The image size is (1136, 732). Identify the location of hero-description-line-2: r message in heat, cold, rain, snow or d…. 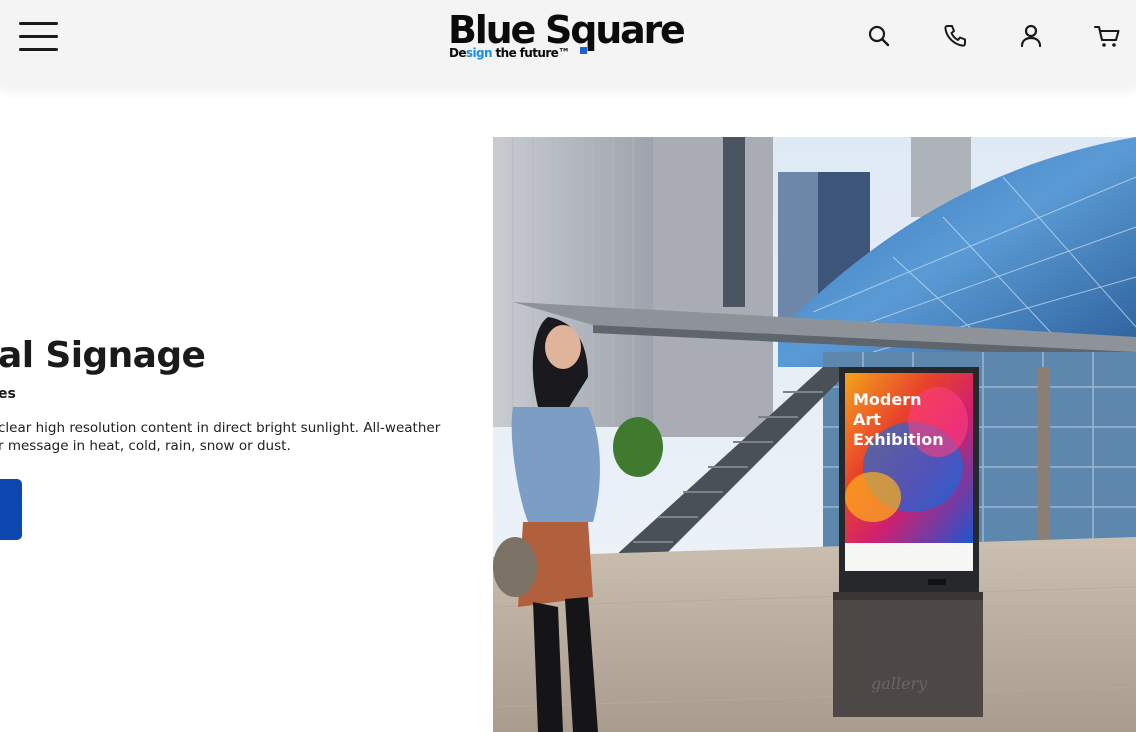
(145, 445).